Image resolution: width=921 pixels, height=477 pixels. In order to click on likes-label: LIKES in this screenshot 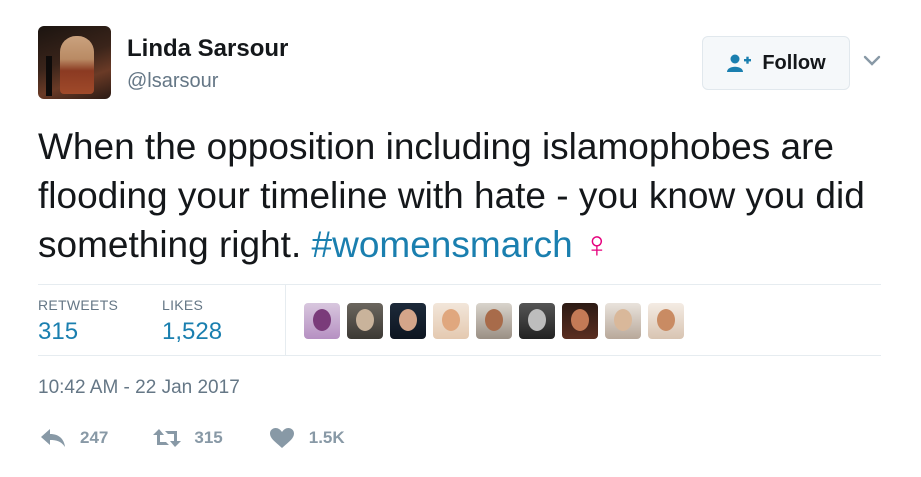, I will do `click(183, 305)`.